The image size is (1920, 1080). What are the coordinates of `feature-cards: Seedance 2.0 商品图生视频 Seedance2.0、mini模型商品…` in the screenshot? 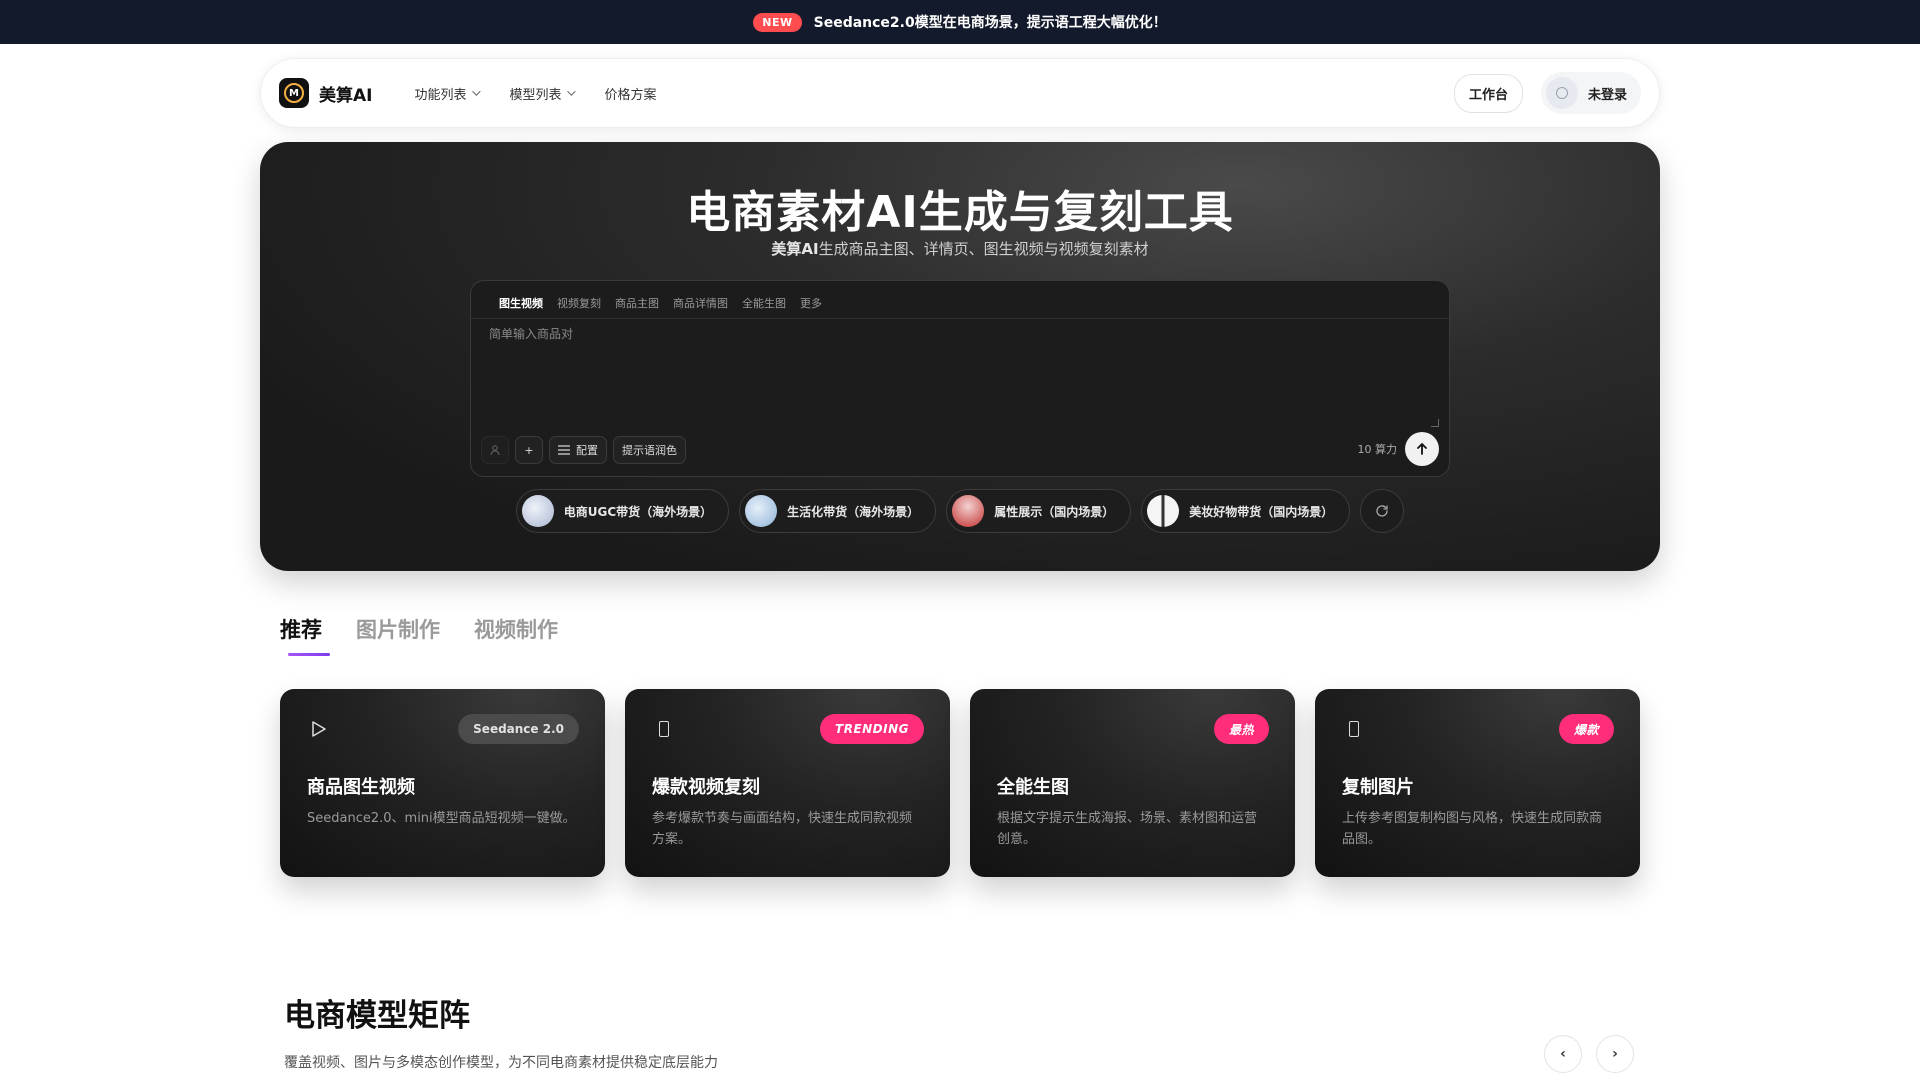 It's located at (960, 783).